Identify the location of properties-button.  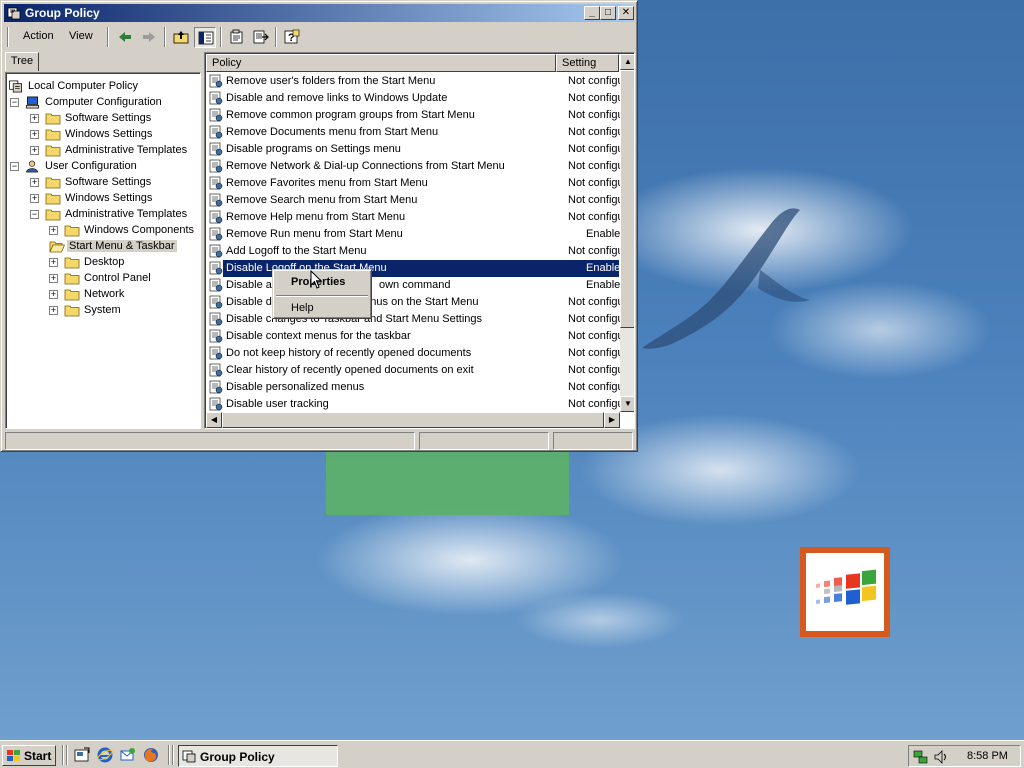
(237, 37).